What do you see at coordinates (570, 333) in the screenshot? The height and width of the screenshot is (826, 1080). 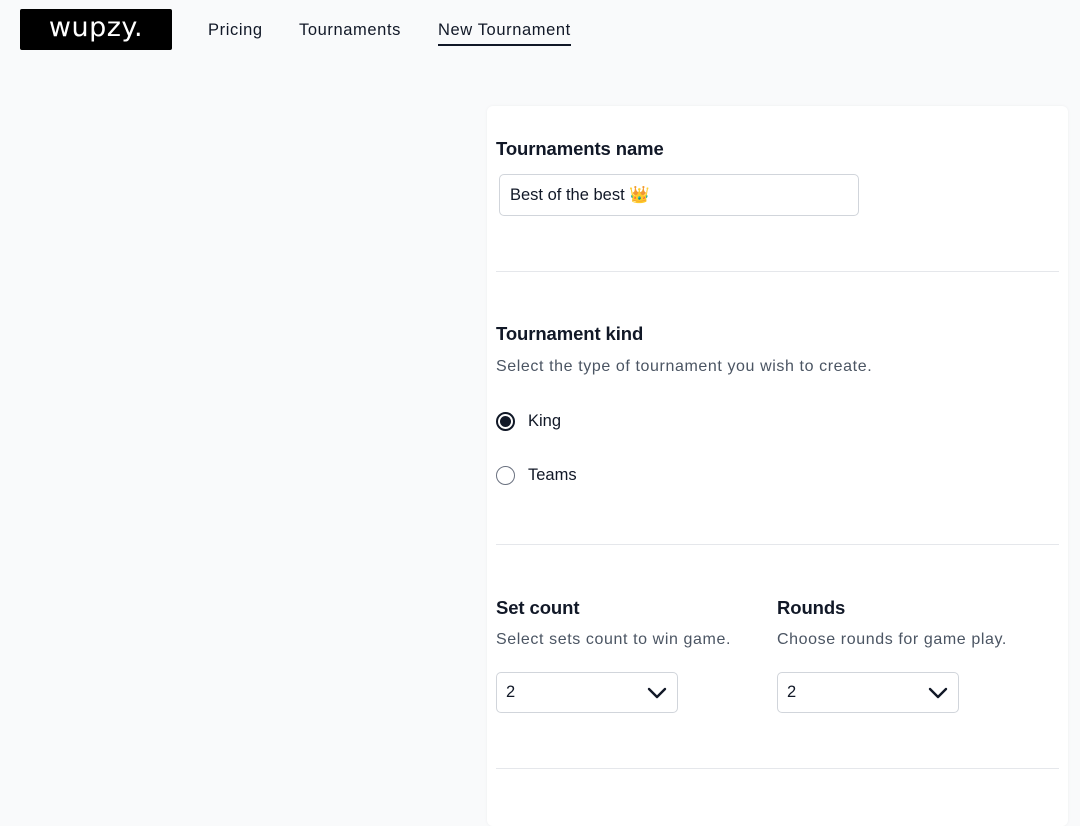 I see `tournament-kind-heading: Tournament kind` at bounding box center [570, 333].